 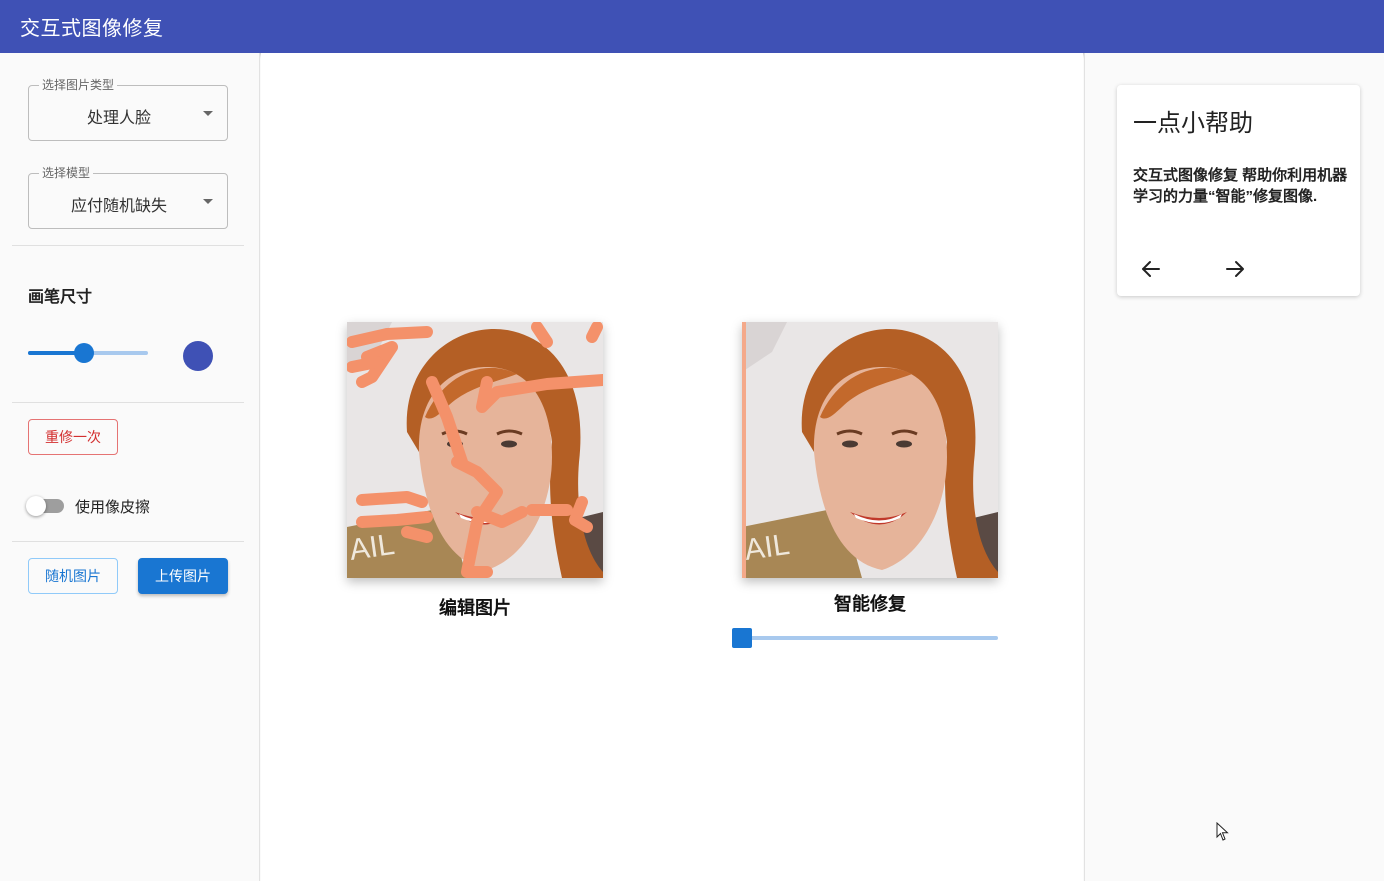 I want to click on brush-size-slider, so click(x=88, y=353).